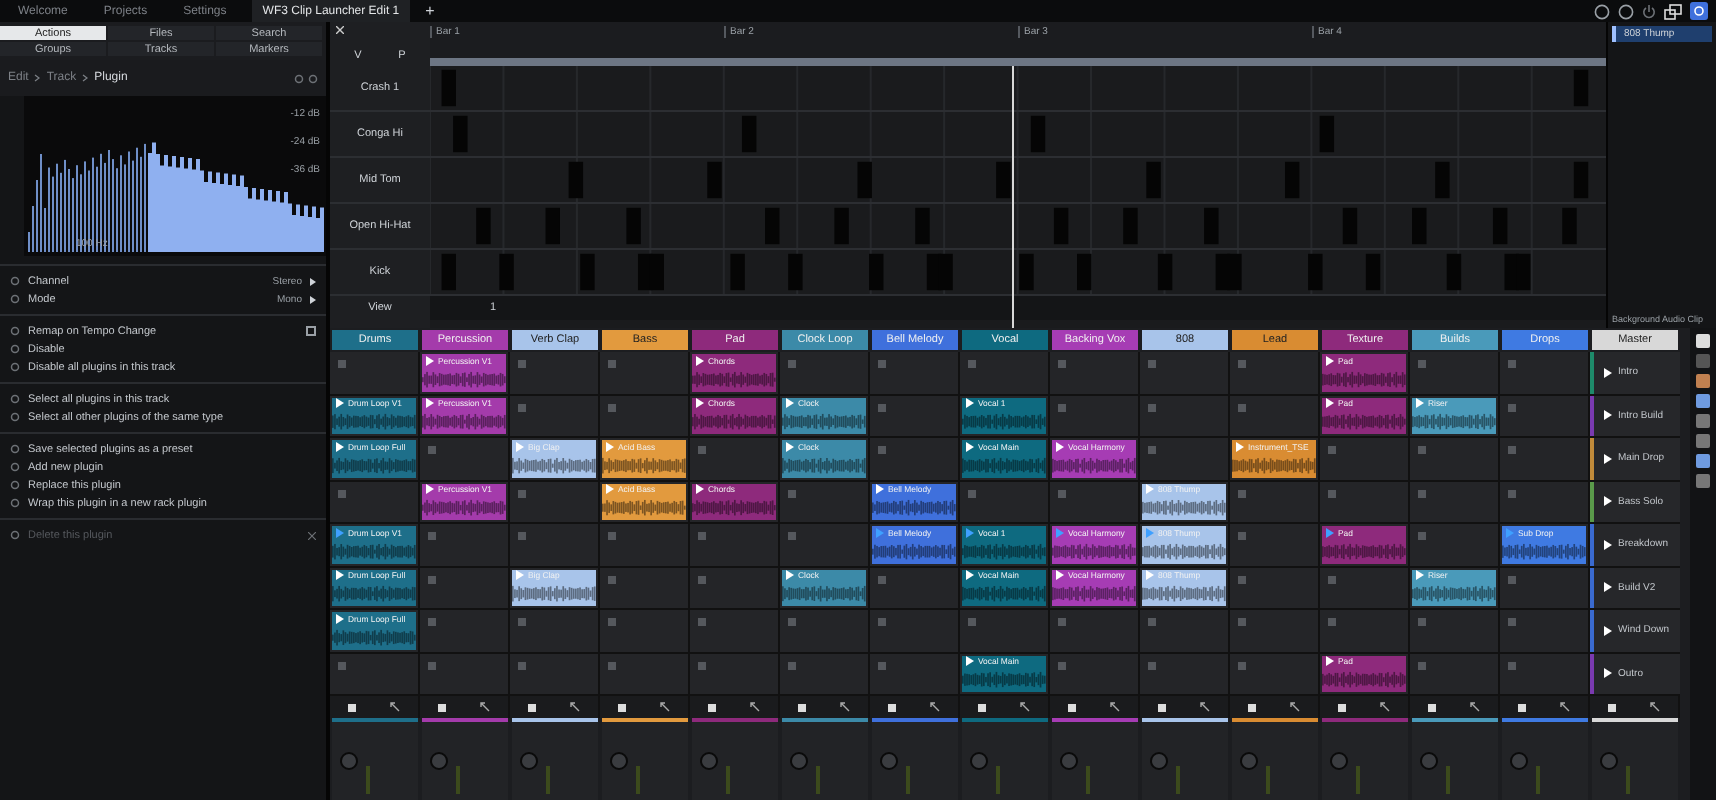 This screenshot has height=800, width=1716. What do you see at coordinates (1649, 11) in the screenshot?
I see `power-icon` at bounding box center [1649, 11].